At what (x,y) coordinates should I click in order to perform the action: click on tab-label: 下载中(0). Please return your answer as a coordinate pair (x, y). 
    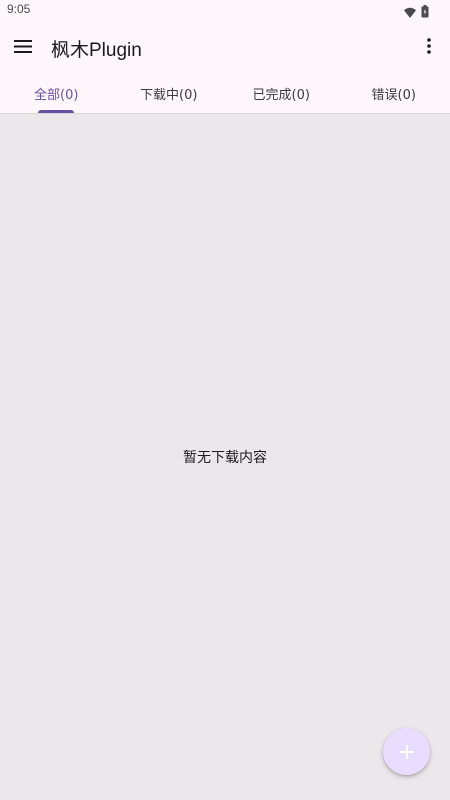
    Looking at the image, I should click on (169, 95).